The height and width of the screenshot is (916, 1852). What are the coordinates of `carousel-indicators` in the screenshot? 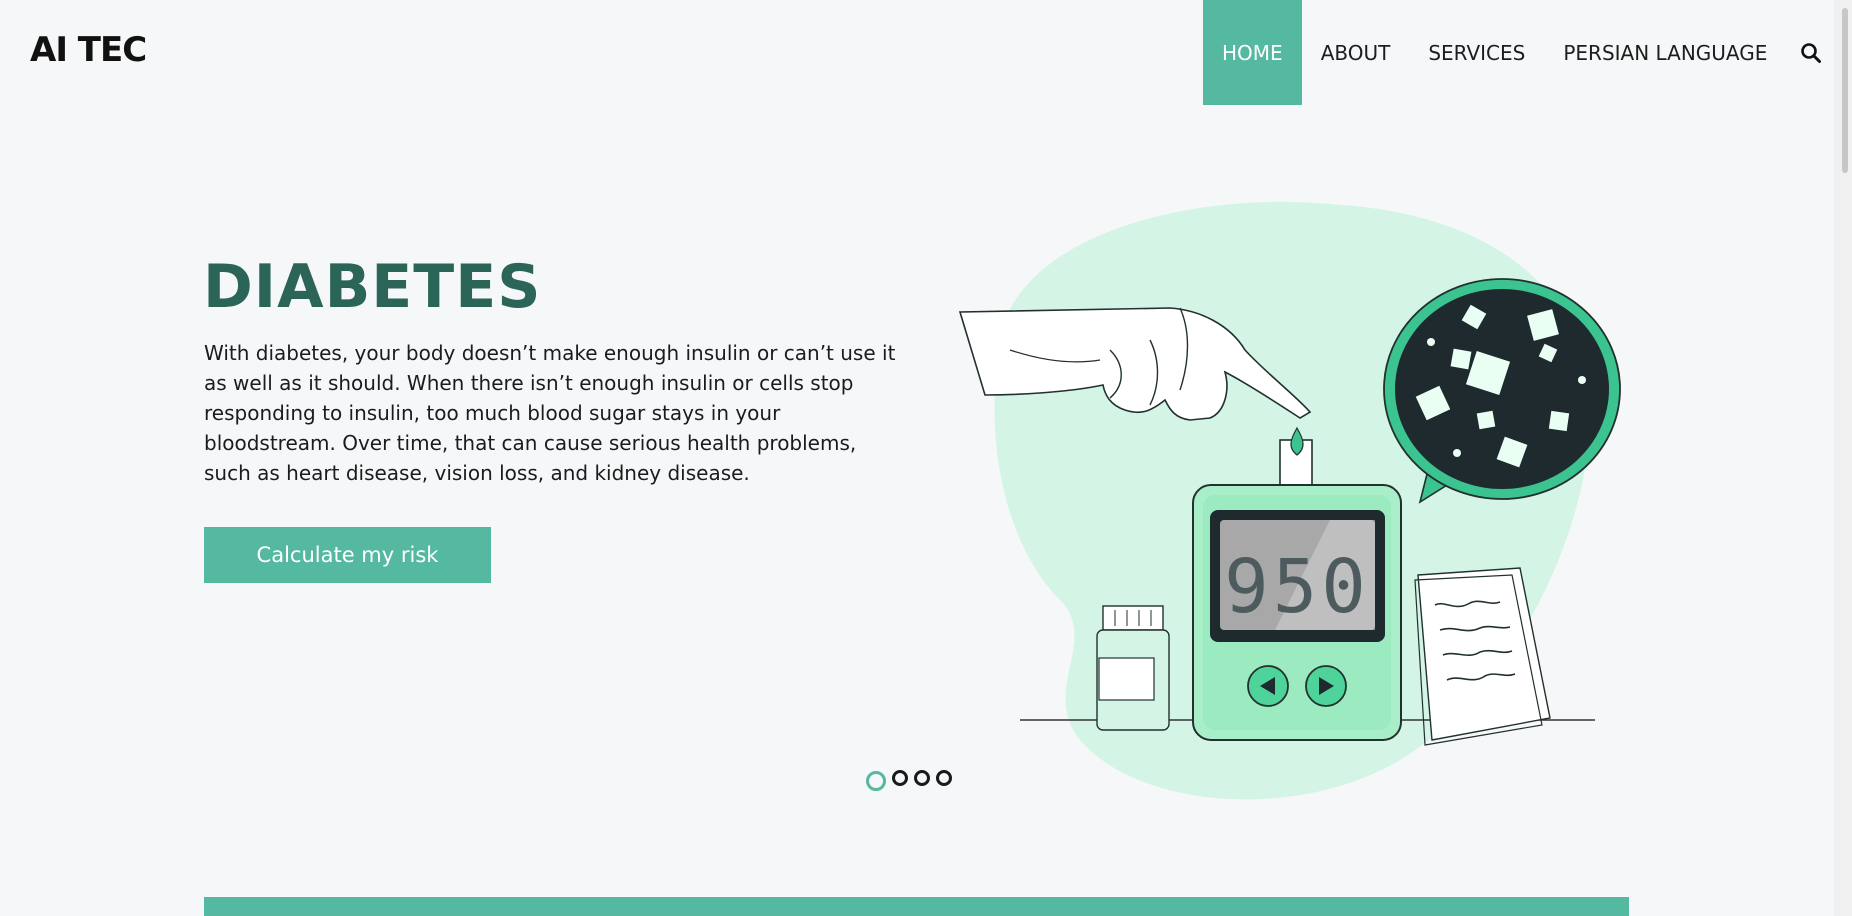 It's located at (909, 780).